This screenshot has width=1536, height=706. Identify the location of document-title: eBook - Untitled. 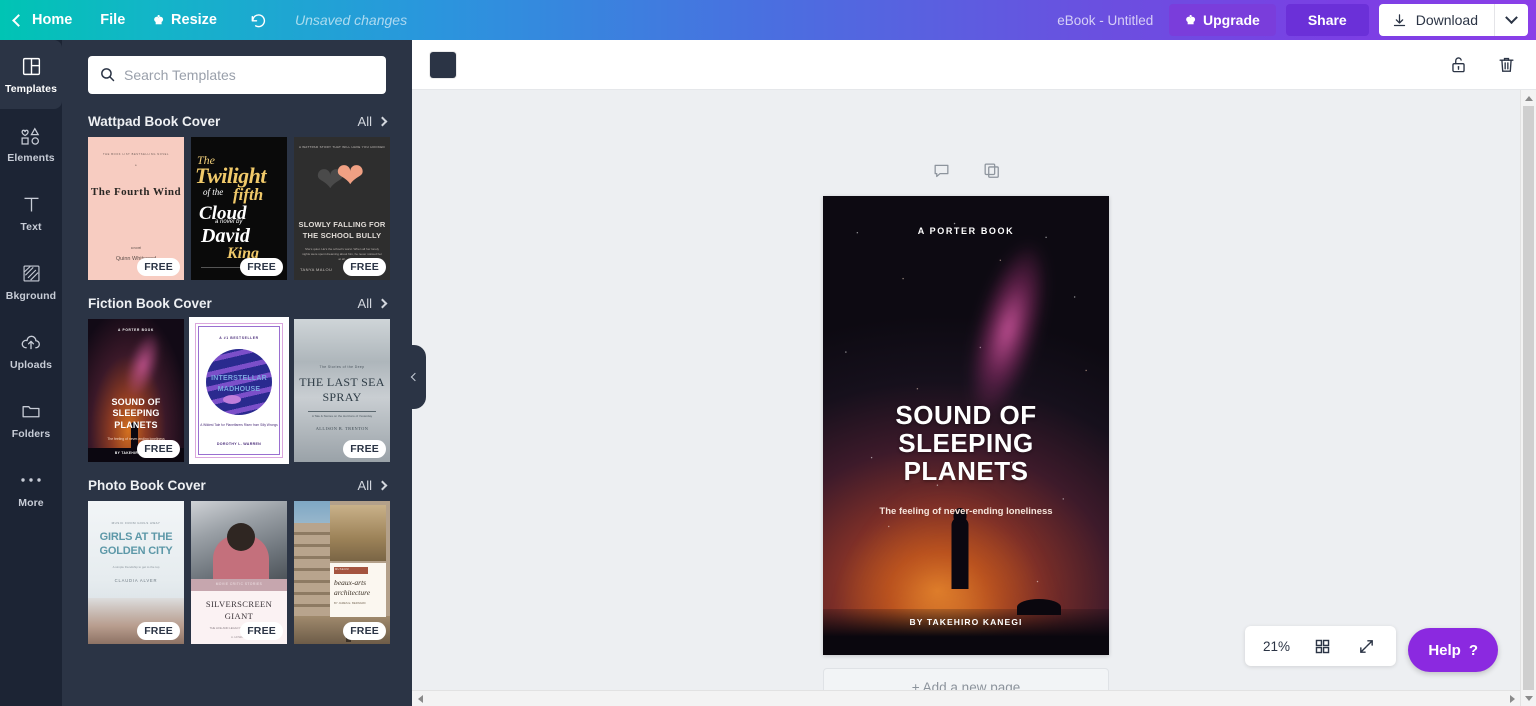
(1105, 20).